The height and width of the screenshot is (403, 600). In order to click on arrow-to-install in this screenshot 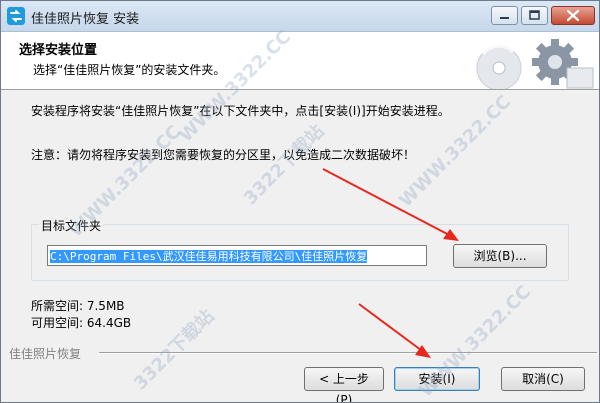, I will do `click(394, 330)`.